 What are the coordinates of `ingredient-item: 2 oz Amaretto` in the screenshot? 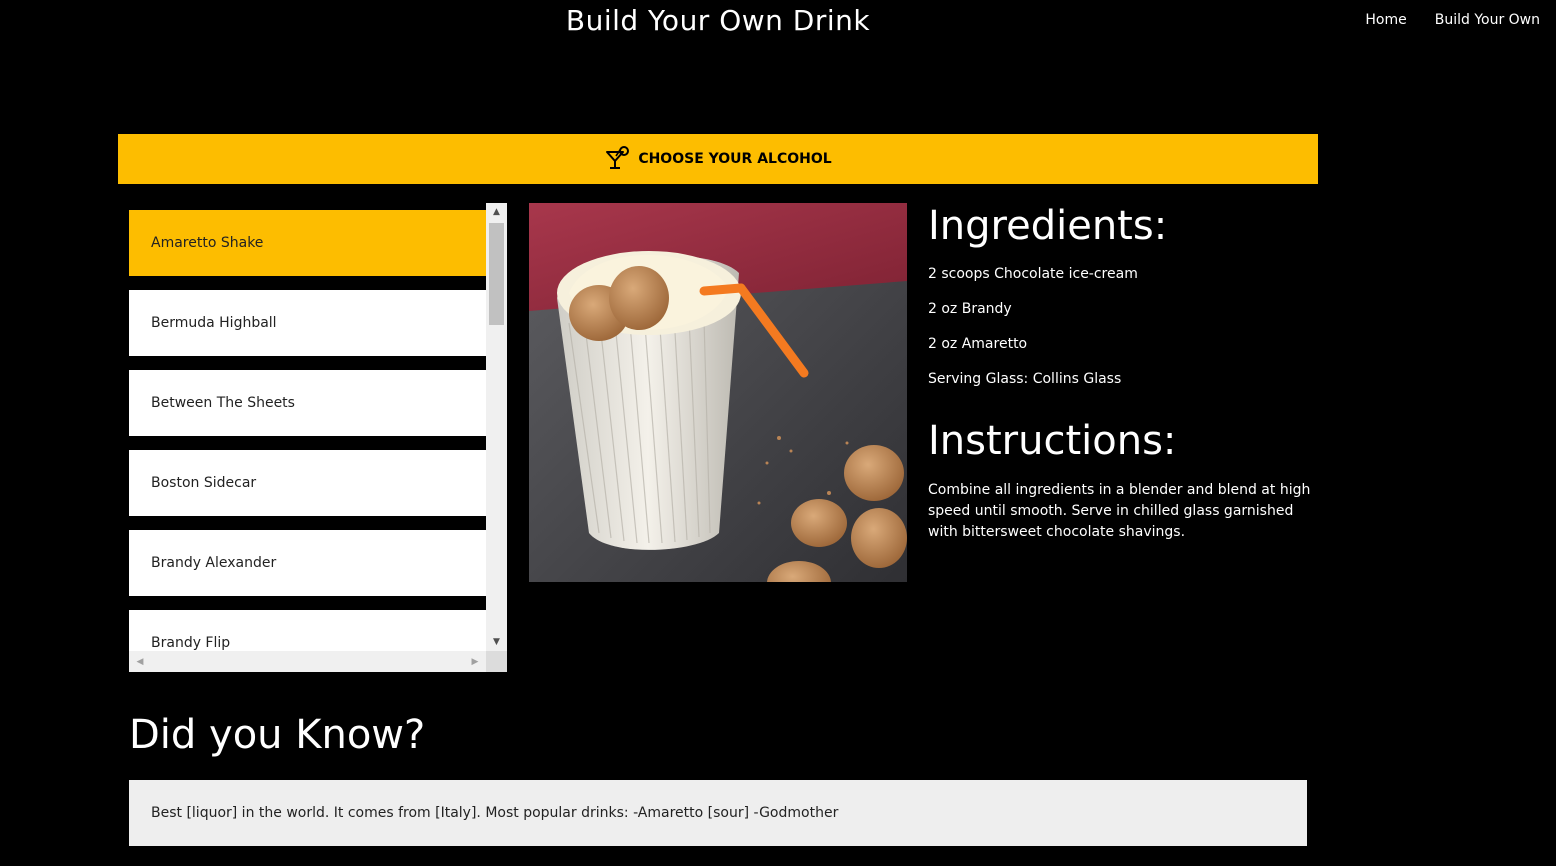 It's located at (978, 344).